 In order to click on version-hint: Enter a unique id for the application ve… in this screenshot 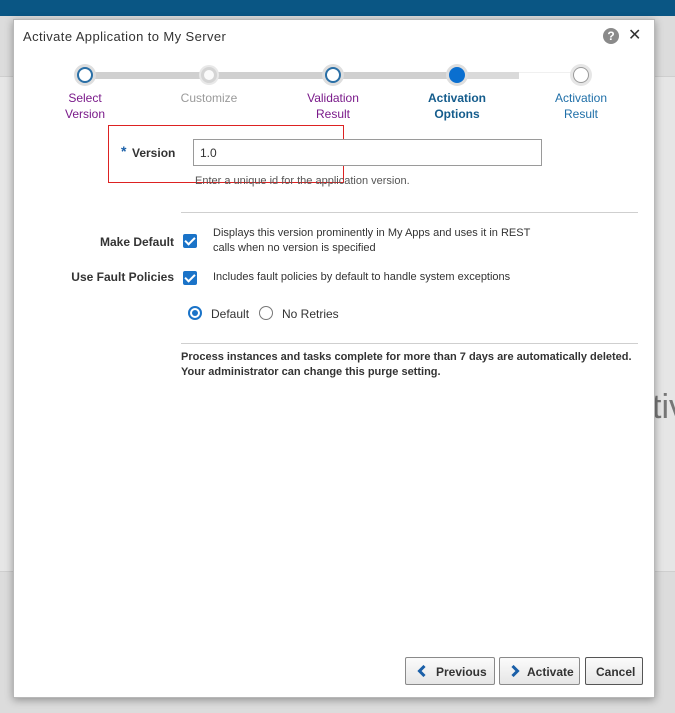, I will do `click(302, 181)`.